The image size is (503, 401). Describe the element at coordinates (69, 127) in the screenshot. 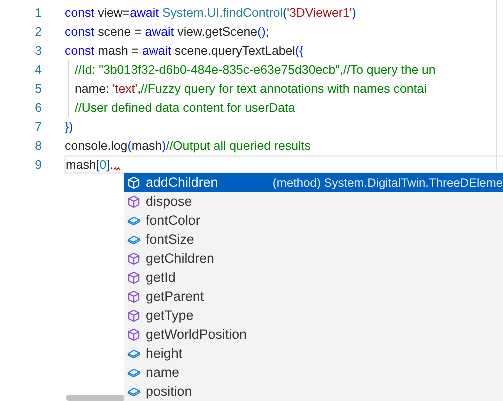

I see `code-line: })` at that location.